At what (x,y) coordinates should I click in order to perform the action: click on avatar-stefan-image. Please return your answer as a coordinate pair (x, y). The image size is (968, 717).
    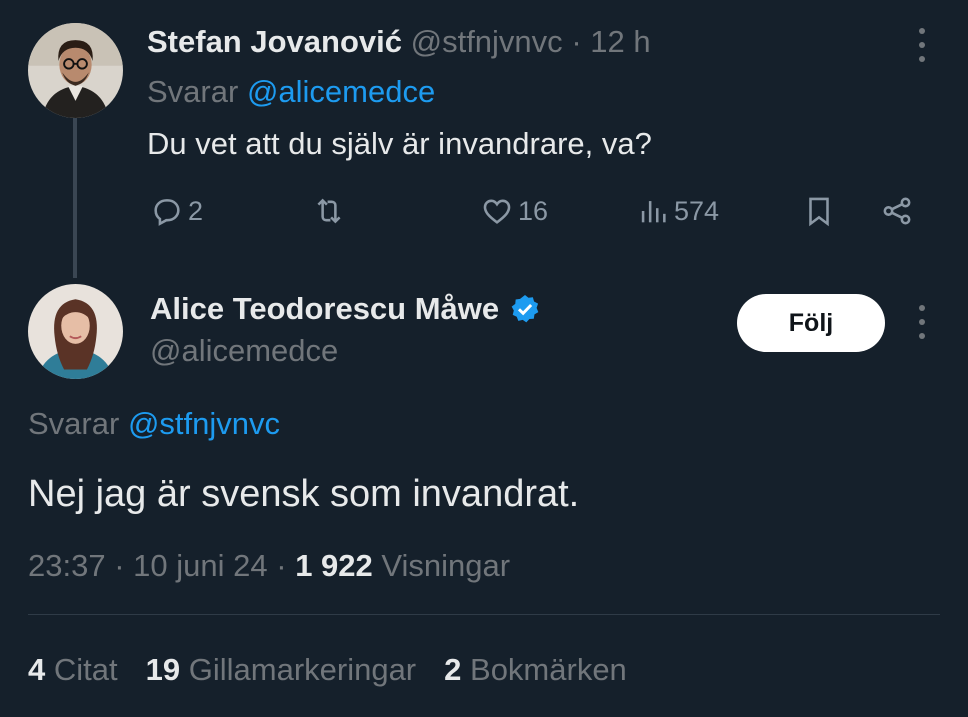
    Looking at the image, I should click on (75, 70).